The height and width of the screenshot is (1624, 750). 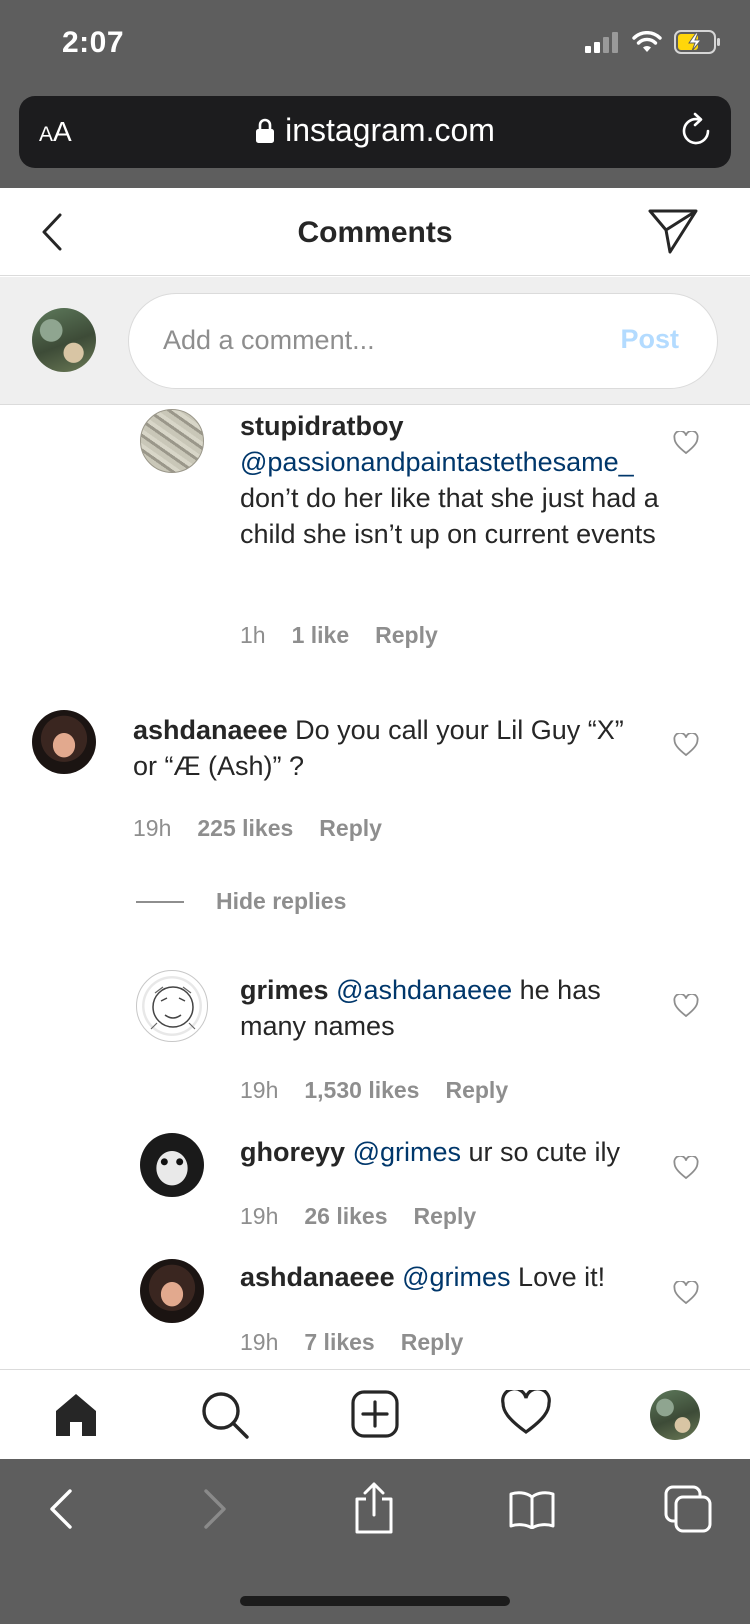 I want to click on status-icons, so click(x=653, y=42).